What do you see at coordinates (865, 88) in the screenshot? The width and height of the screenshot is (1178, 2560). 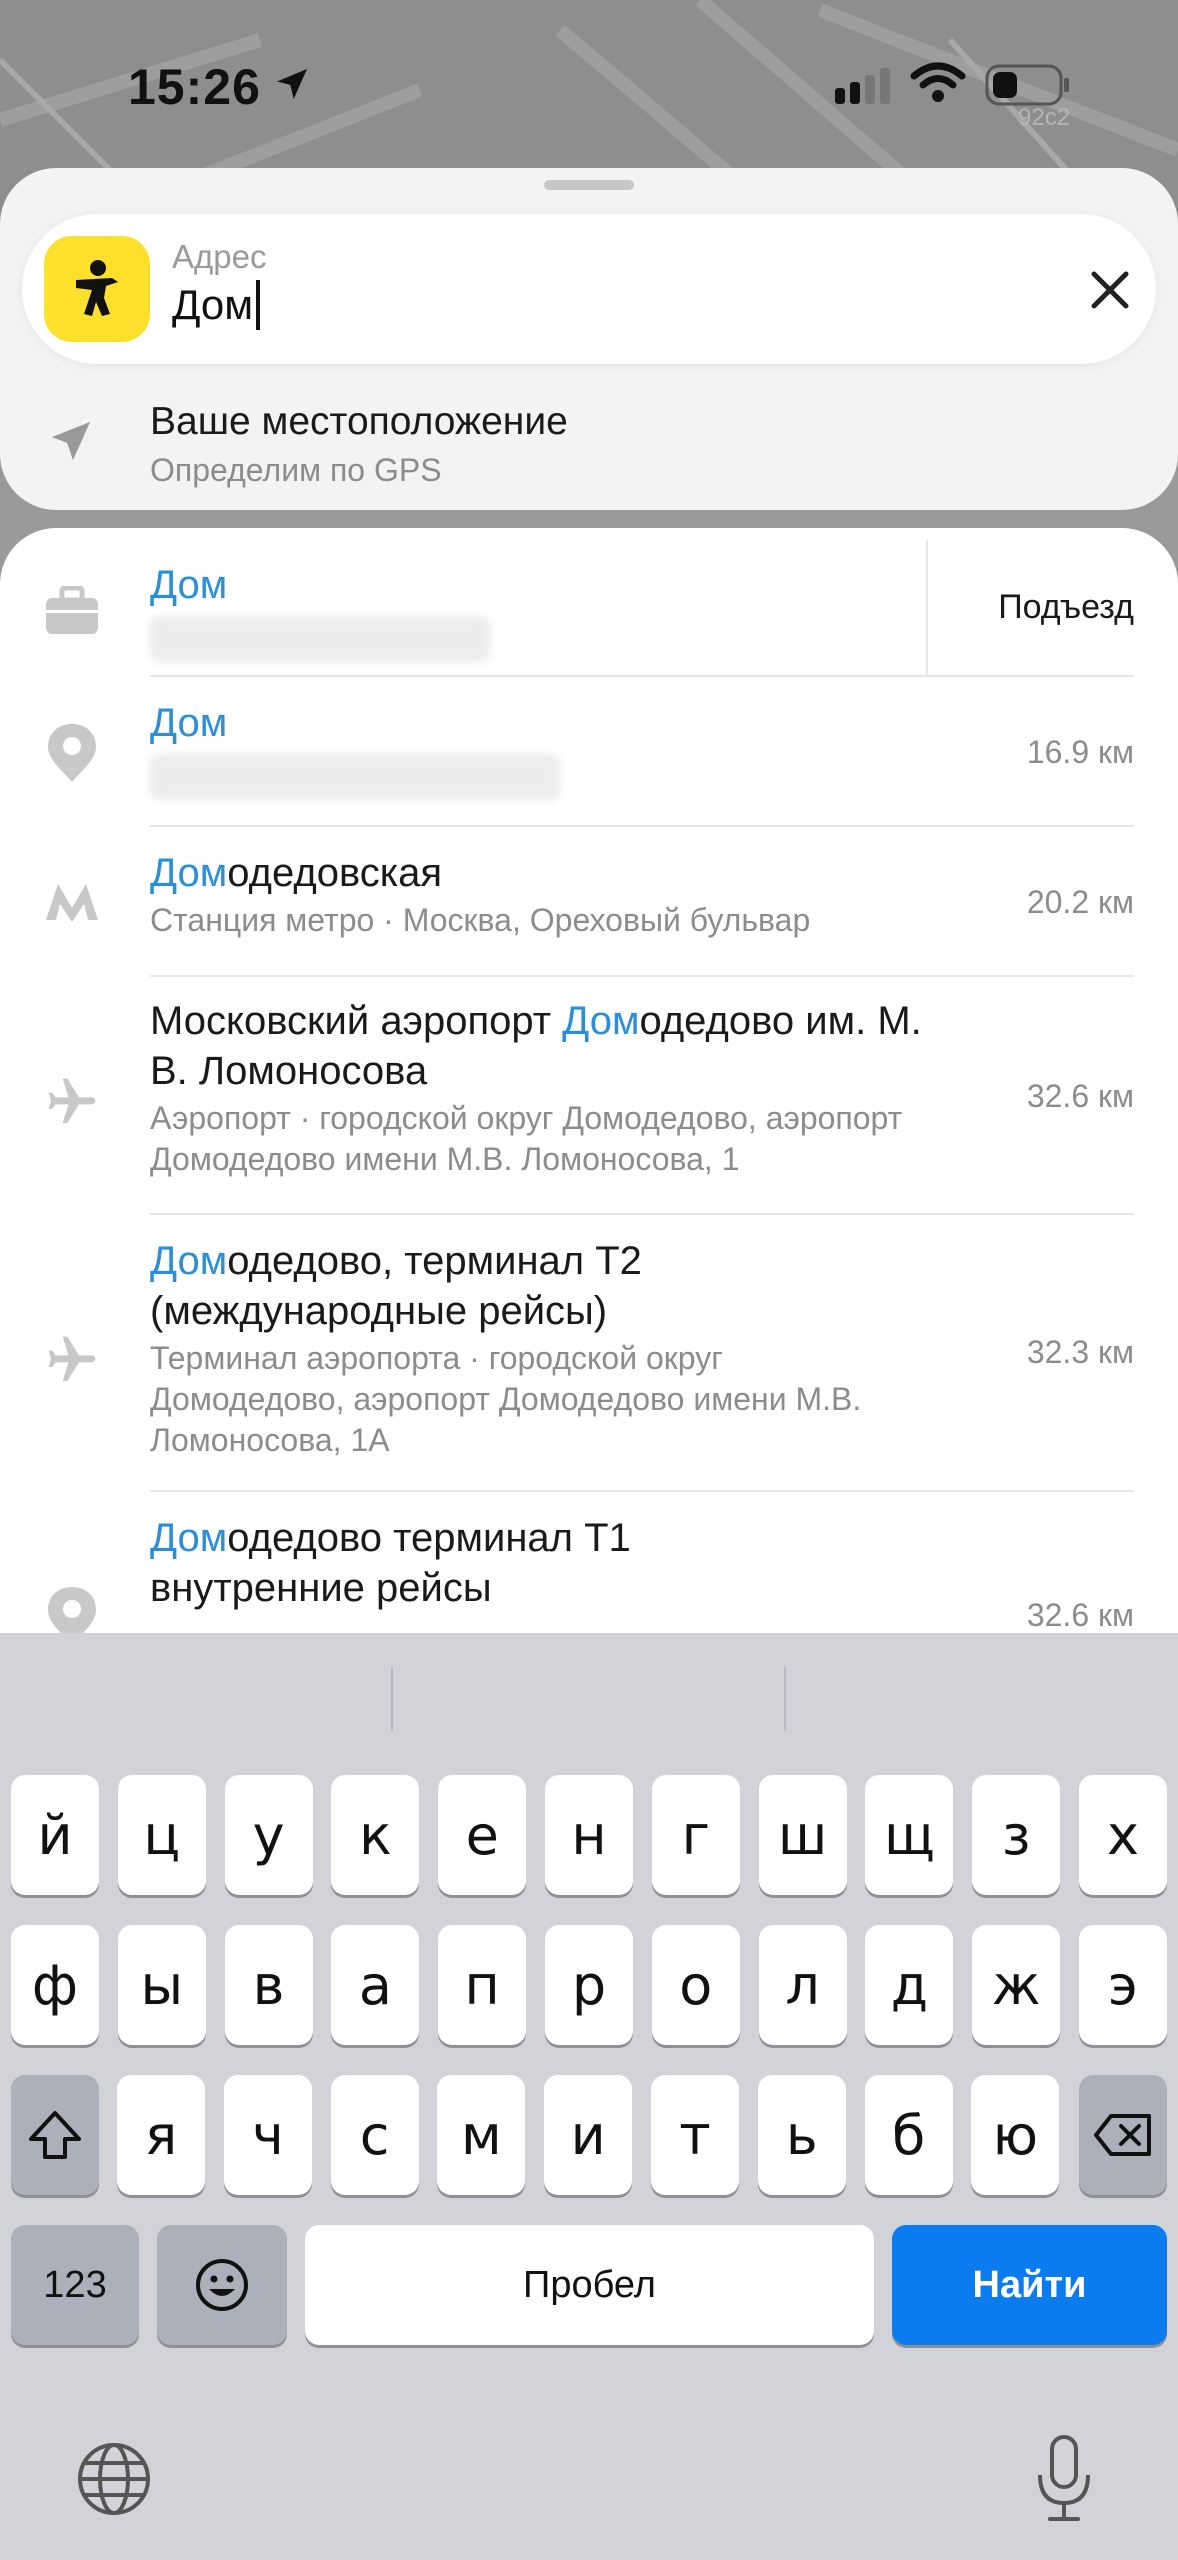 I see `cellular-signal-icon` at bounding box center [865, 88].